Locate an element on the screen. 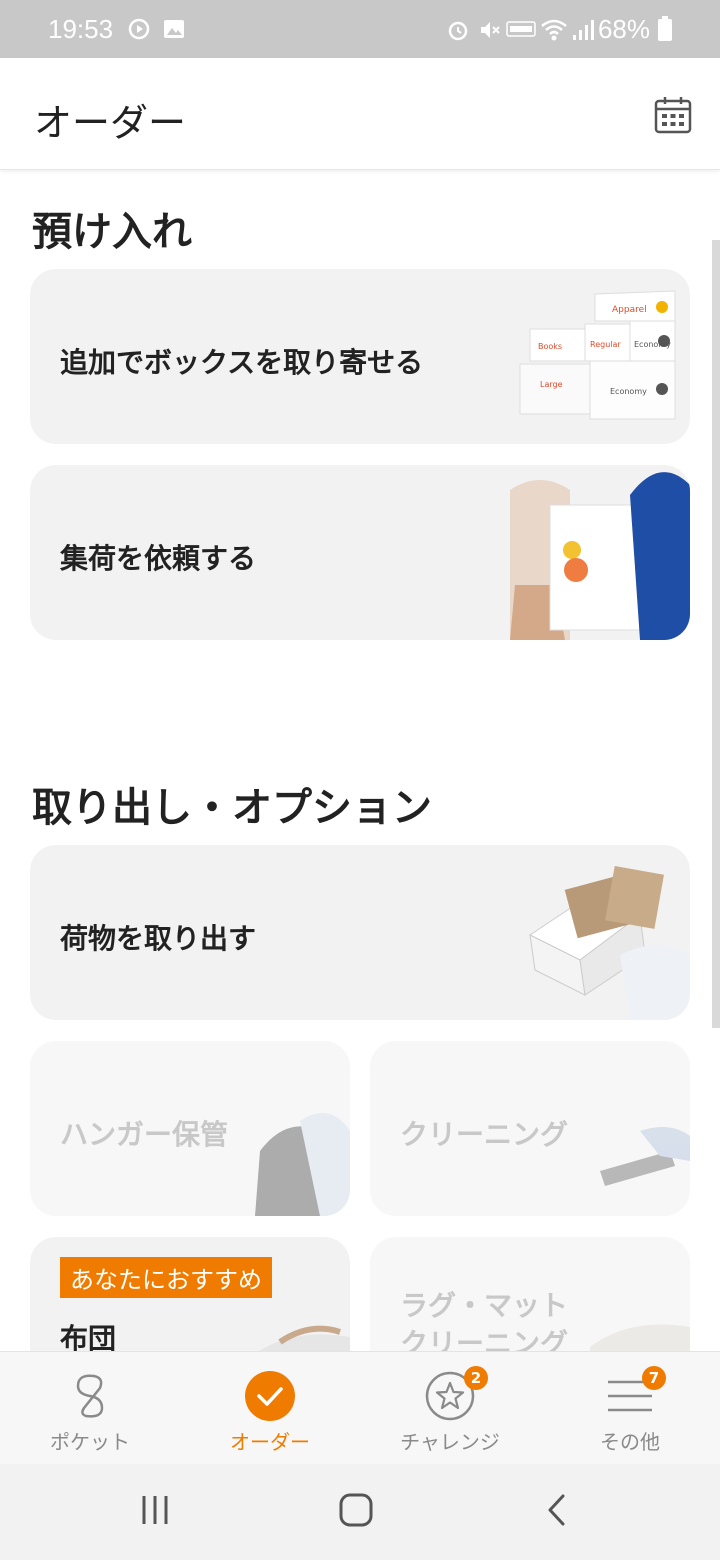 This screenshot has width=720, height=1560. card-label: クリーニング is located at coordinates (484, 1134).